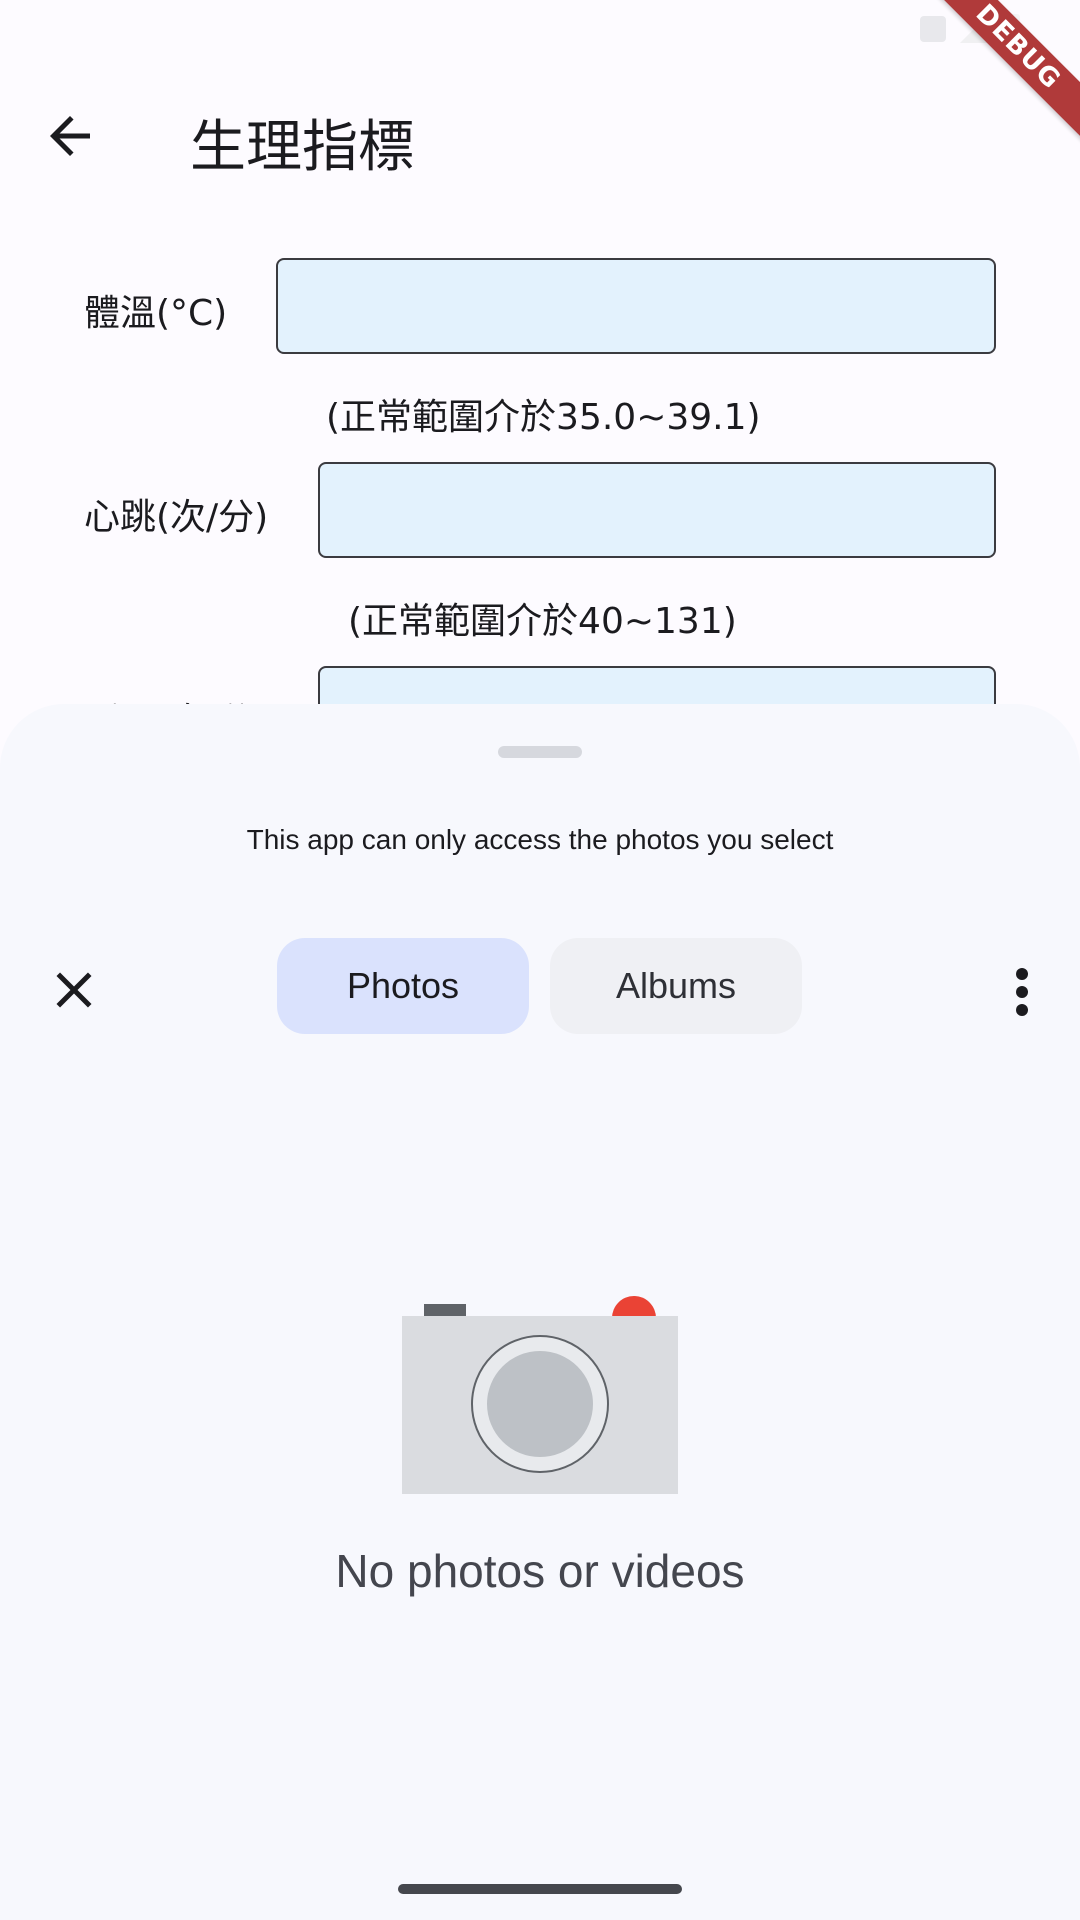 This screenshot has width=1080, height=1920. I want to click on back-button, so click(70, 136).